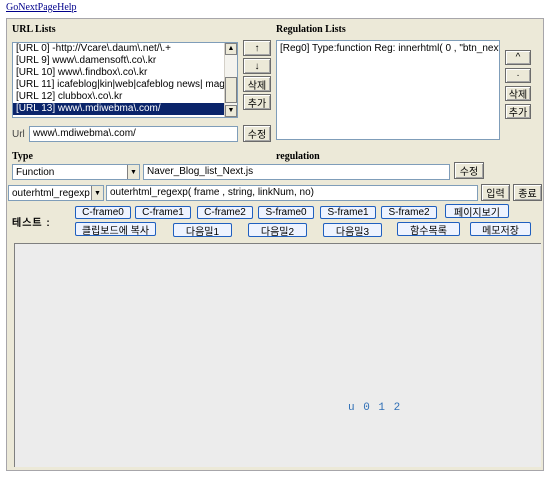 This screenshot has height=480, width=555. I want to click on next-page1-button: 다음밀1, so click(202, 230).